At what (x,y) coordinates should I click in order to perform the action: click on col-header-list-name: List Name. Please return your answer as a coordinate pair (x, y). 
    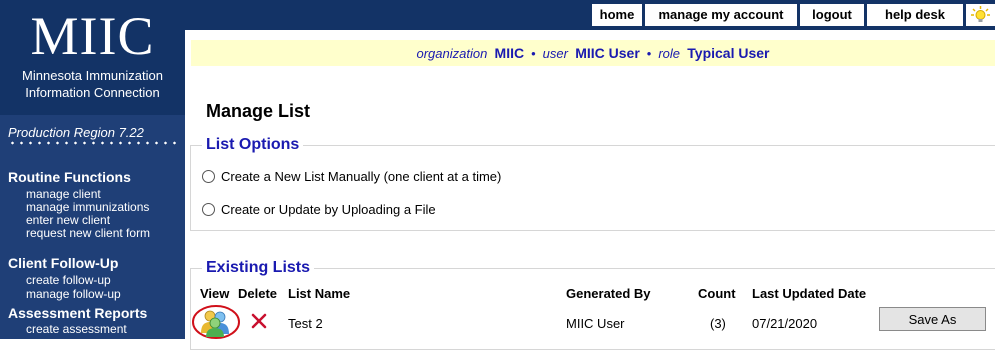
    Looking at the image, I should click on (319, 293).